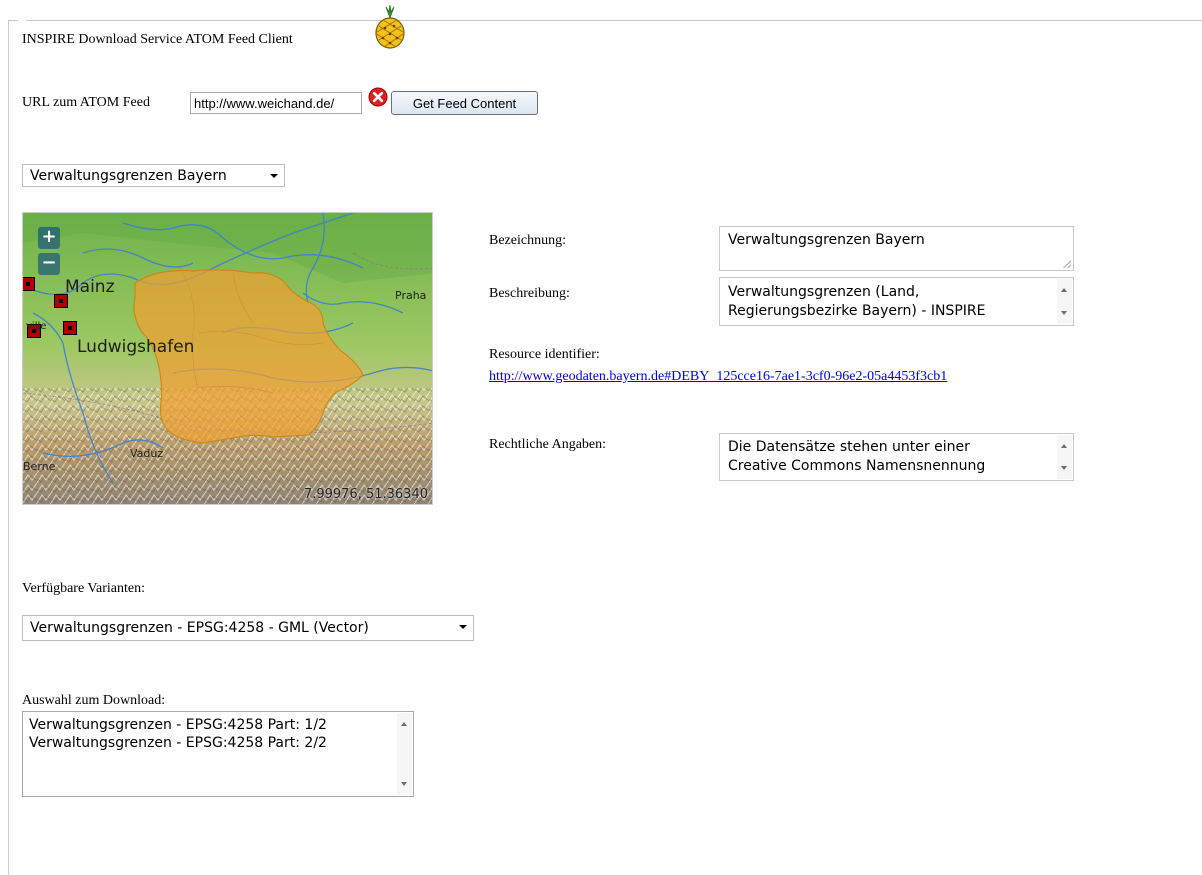 This screenshot has height=875, width=1202. Describe the element at coordinates (136, 347) in the screenshot. I see `map-label-ludwigshafen: Ludwigshafen` at that location.